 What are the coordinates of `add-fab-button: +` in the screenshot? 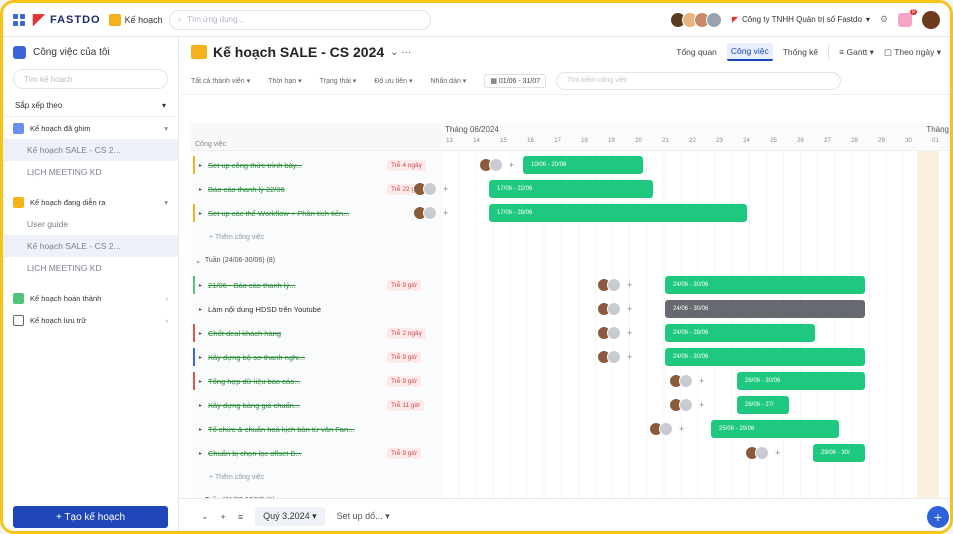 It's located at (938, 517).